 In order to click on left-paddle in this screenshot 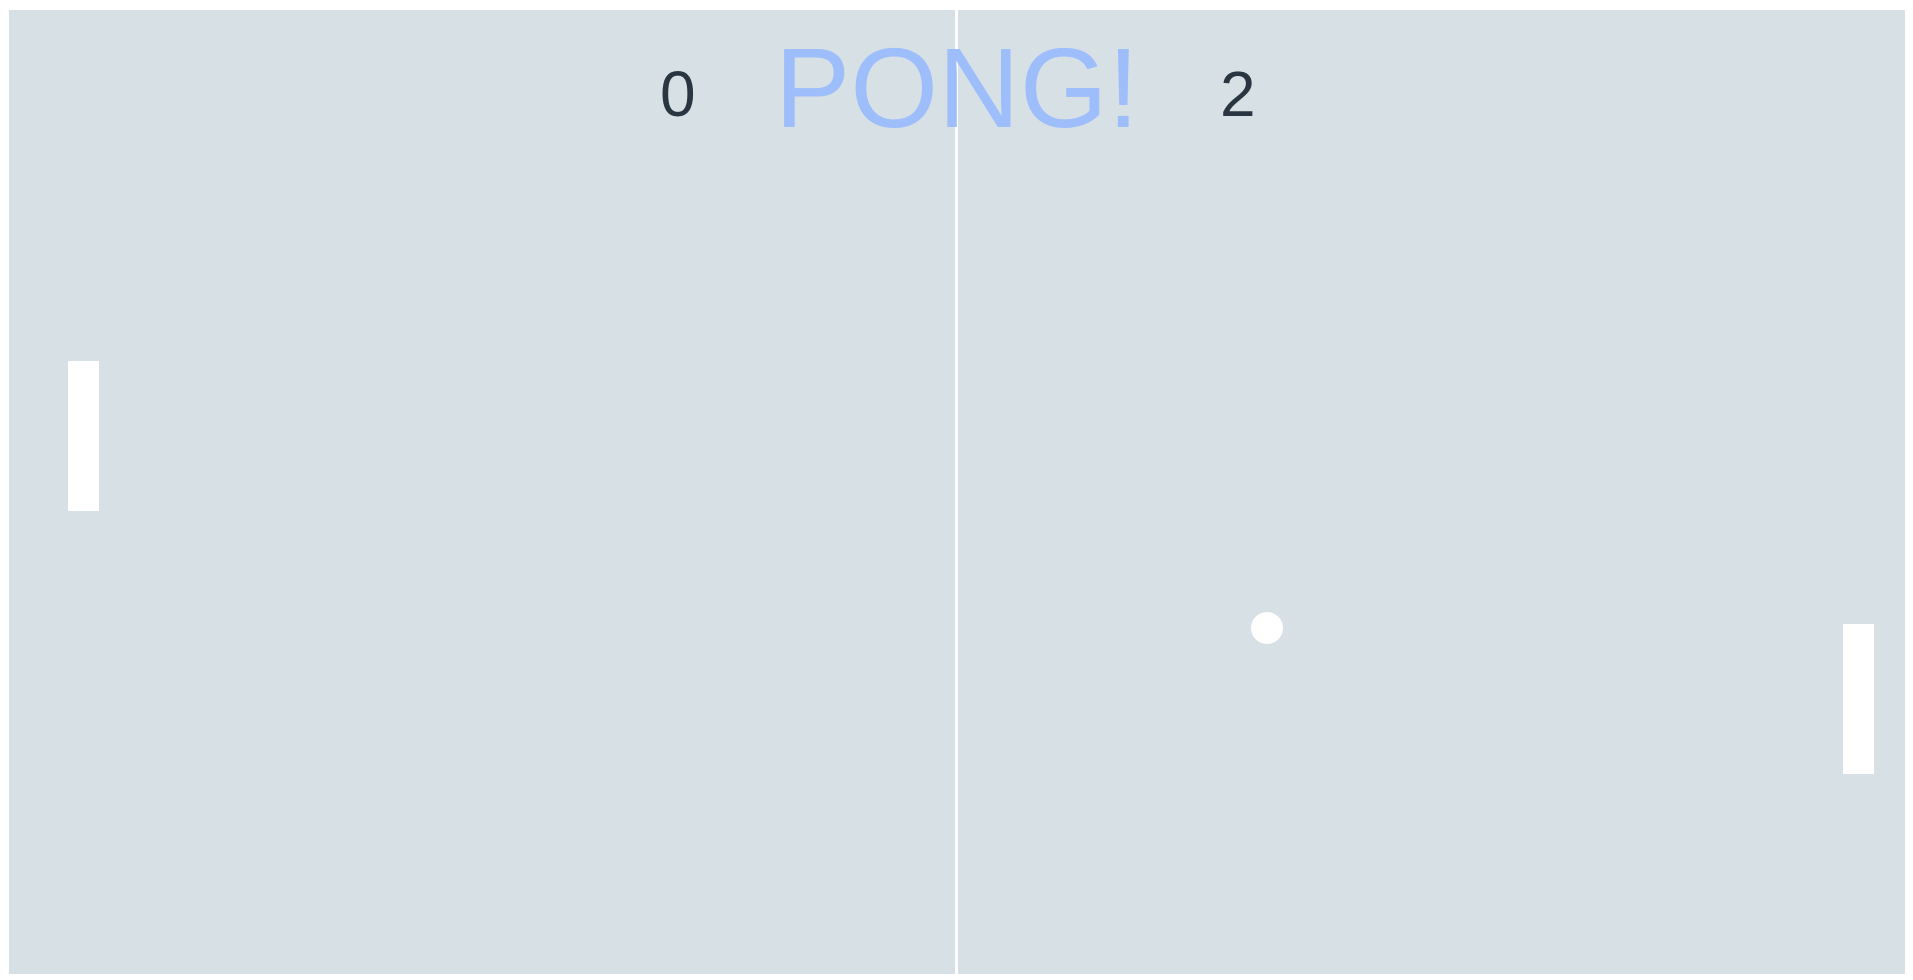, I will do `click(83, 436)`.